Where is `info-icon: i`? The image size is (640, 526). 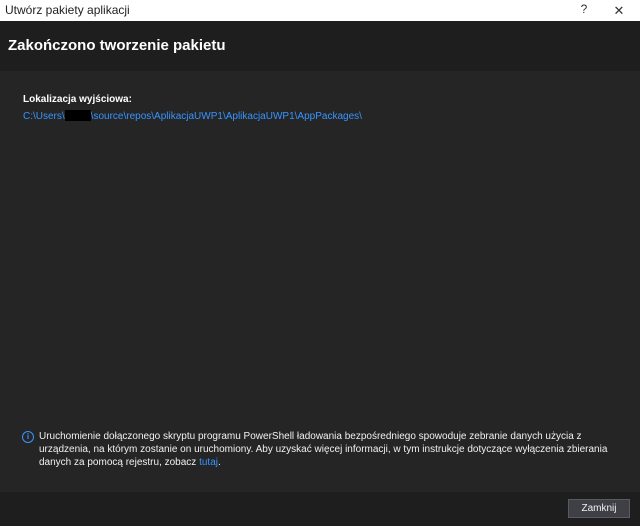 info-icon: i is located at coordinates (28, 437).